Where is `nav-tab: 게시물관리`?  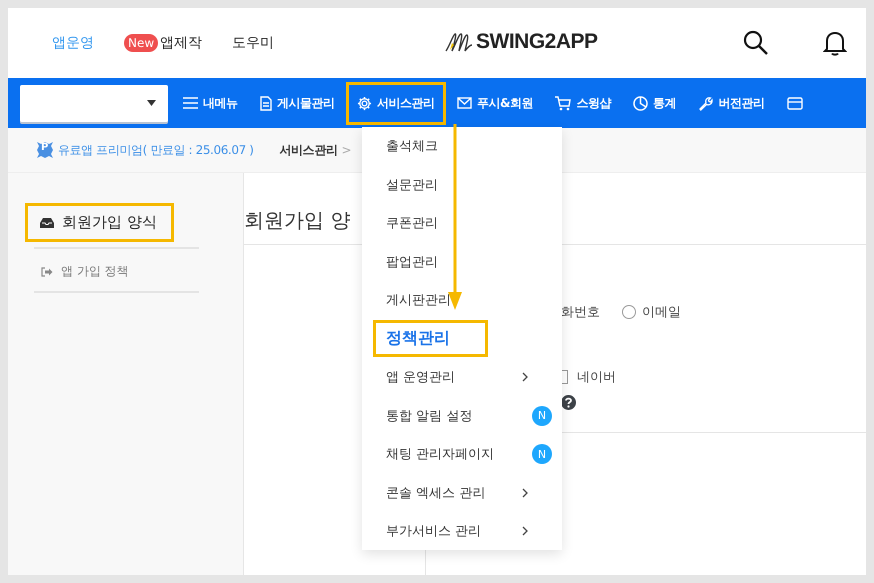 nav-tab: 게시물관리 is located at coordinates (297, 103).